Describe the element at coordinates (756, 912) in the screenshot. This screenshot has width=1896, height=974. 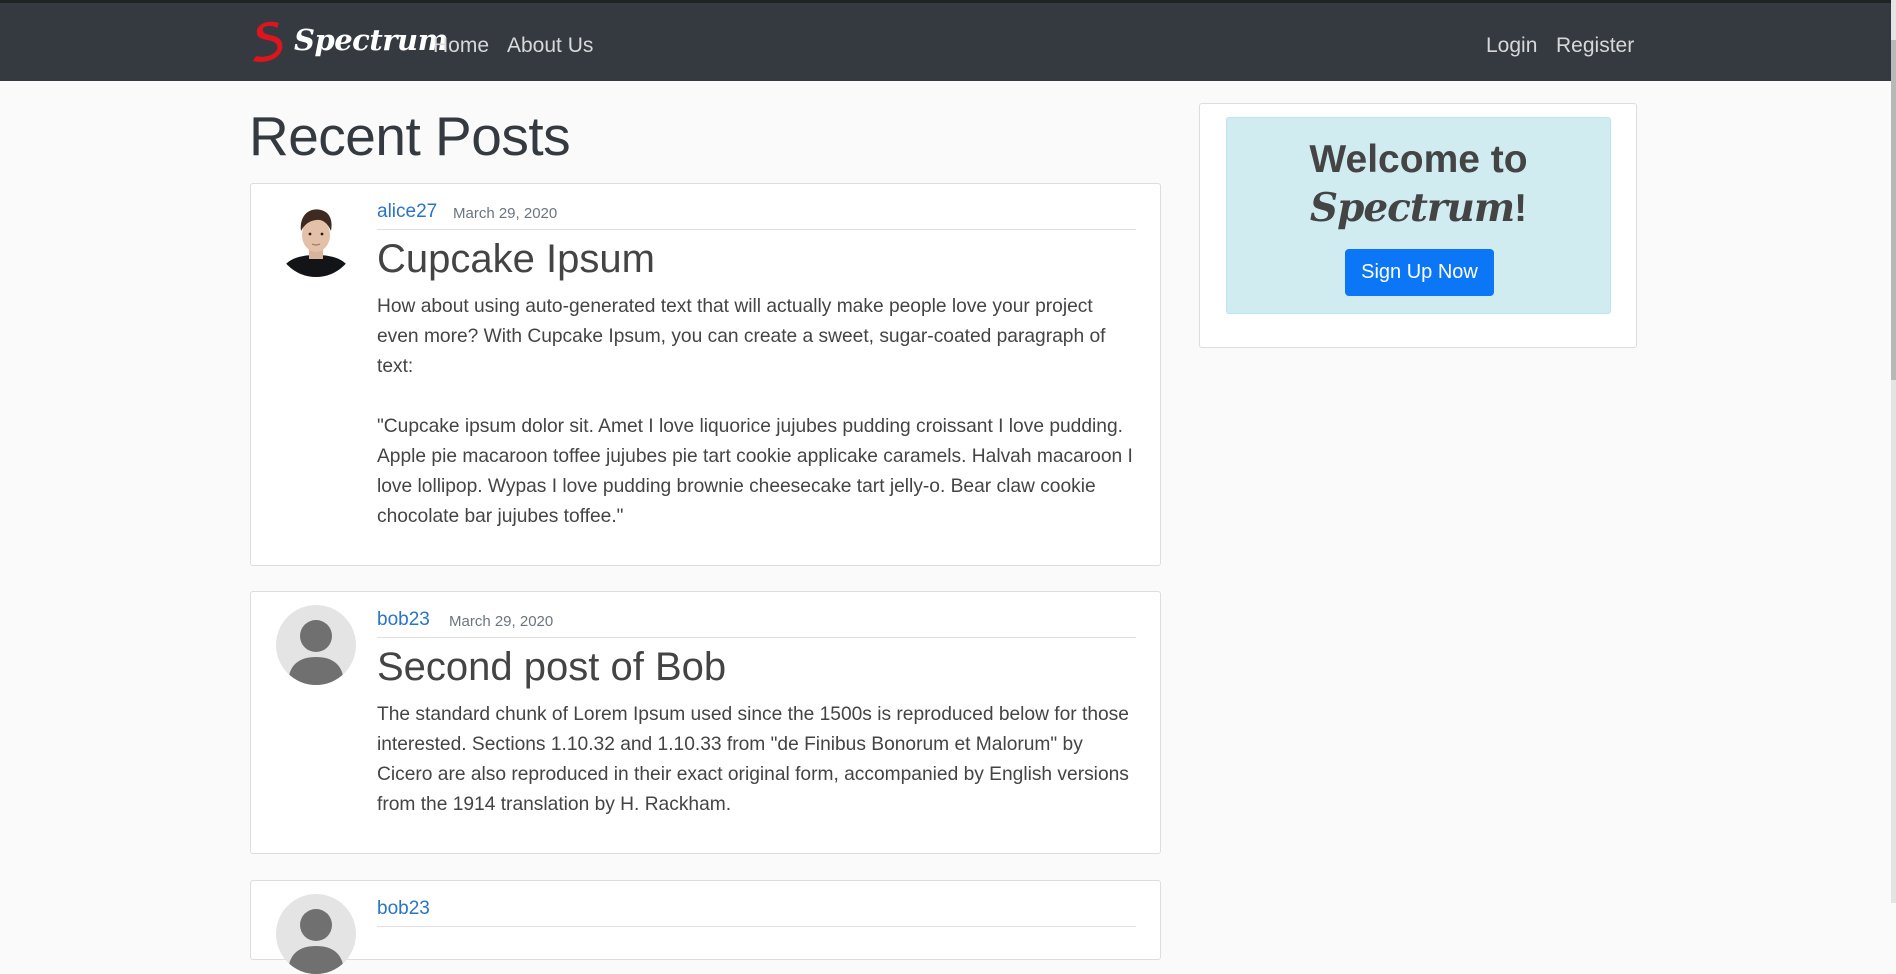
I see `post-meta: bob23` at that location.